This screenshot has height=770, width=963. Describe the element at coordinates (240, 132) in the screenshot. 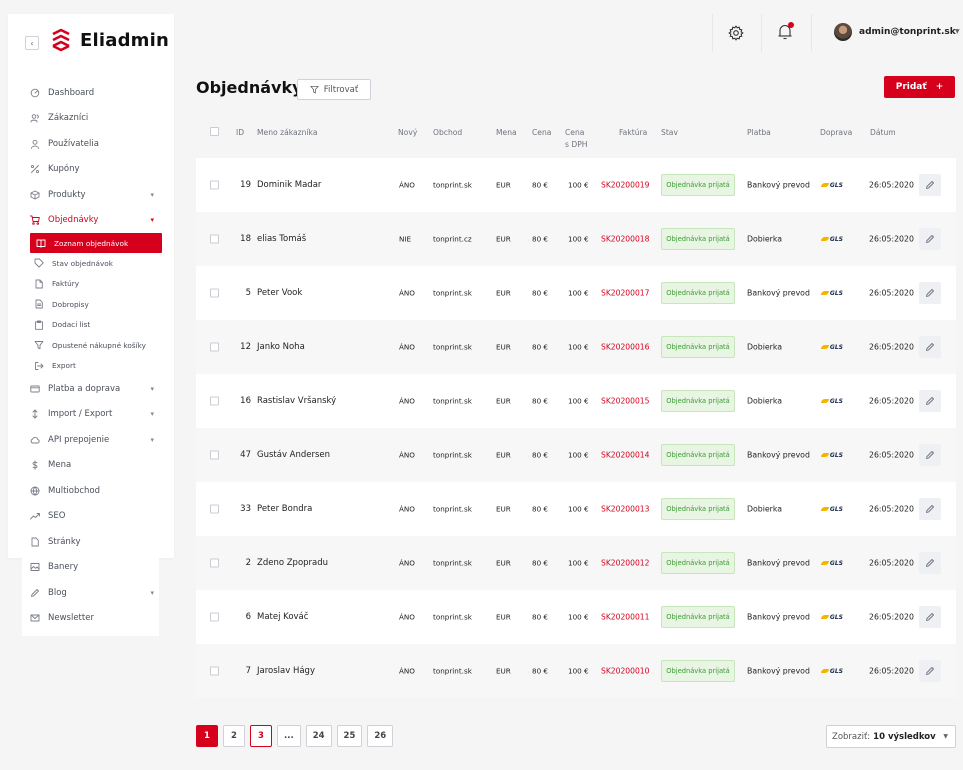

I see `col-id: ID` at that location.